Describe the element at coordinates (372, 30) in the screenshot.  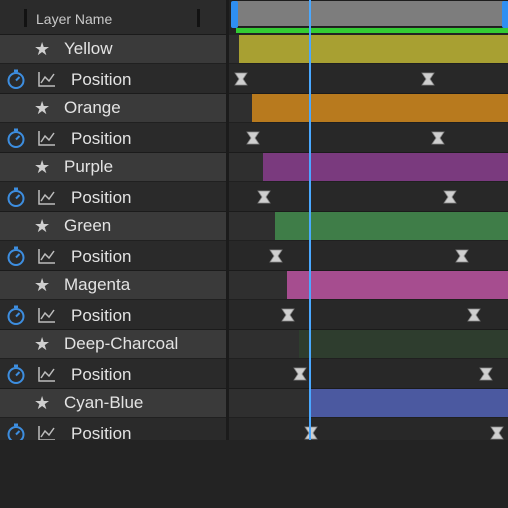
I see `render-cache-indicator` at that location.